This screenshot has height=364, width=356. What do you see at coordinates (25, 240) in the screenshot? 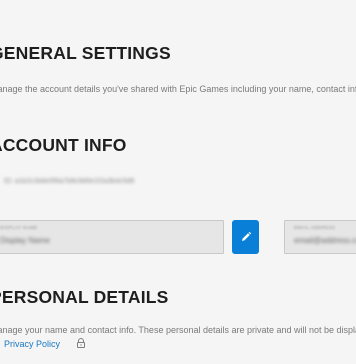
I see `display-name-value: Display Name` at bounding box center [25, 240].